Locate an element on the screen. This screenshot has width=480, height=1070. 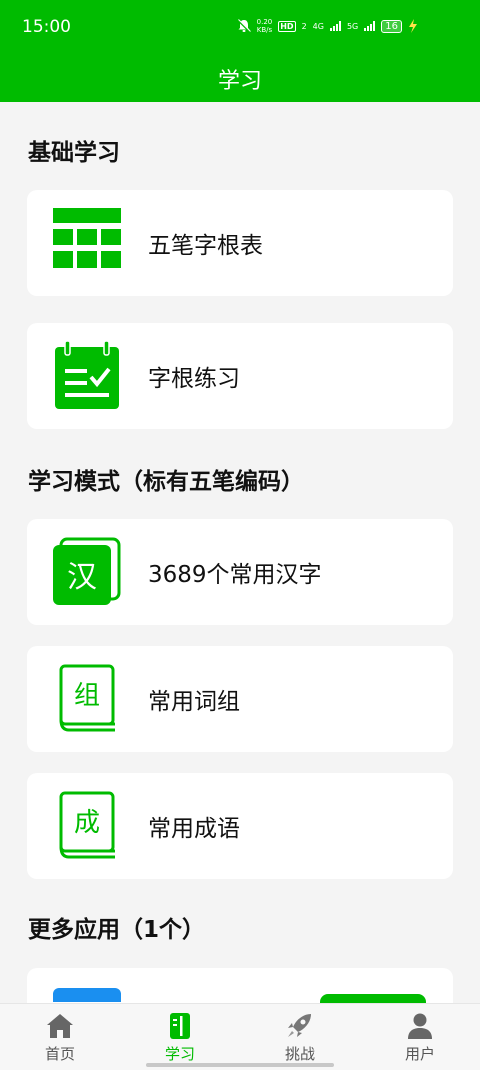
hd-badge: HD is located at coordinates (287, 26).